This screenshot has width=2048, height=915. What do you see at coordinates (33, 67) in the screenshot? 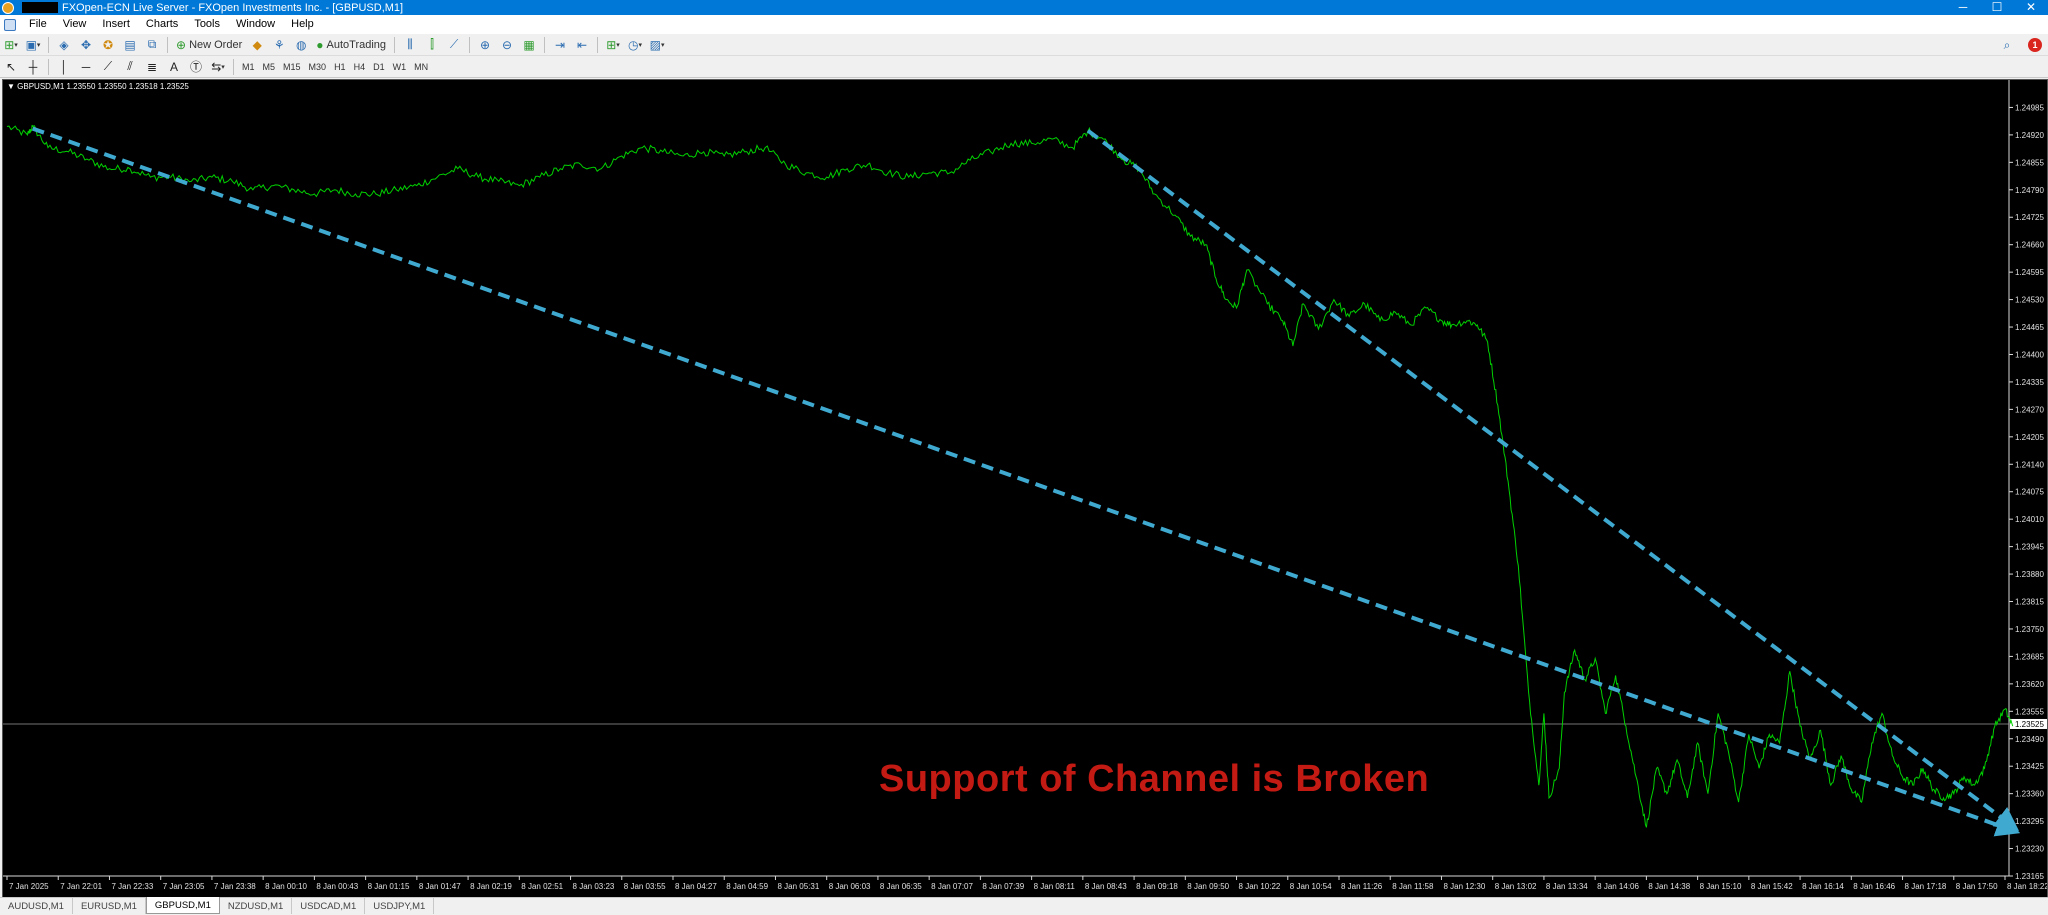
I see `crosshair-button: ┼` at bounding box center [33, 67].